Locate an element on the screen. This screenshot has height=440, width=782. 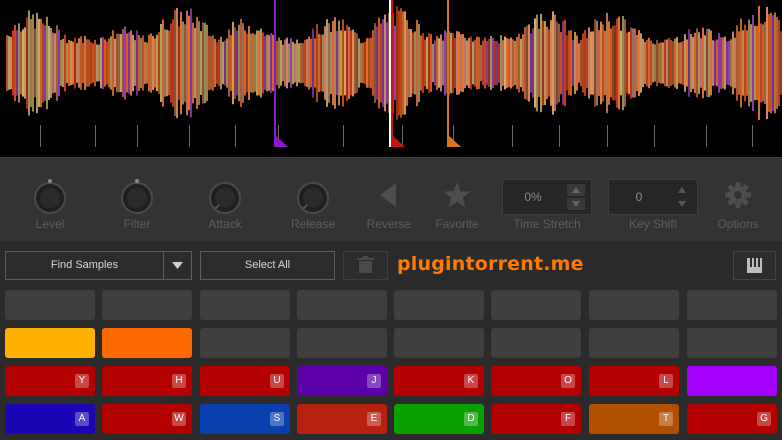
sample-pad: H is located at coordinates (147, 381).